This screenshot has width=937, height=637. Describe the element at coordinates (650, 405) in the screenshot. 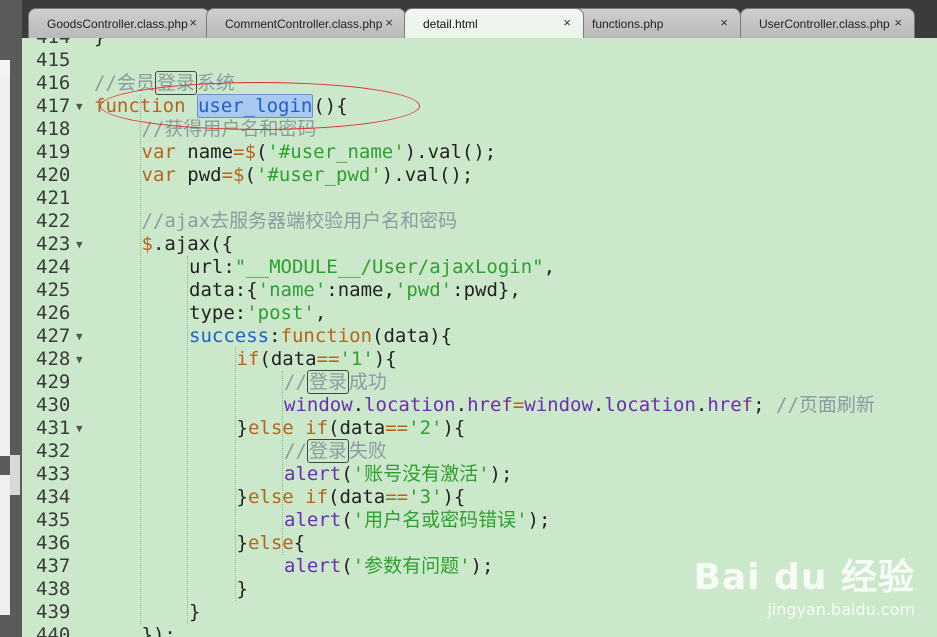

I see `code-token: location` at that location.